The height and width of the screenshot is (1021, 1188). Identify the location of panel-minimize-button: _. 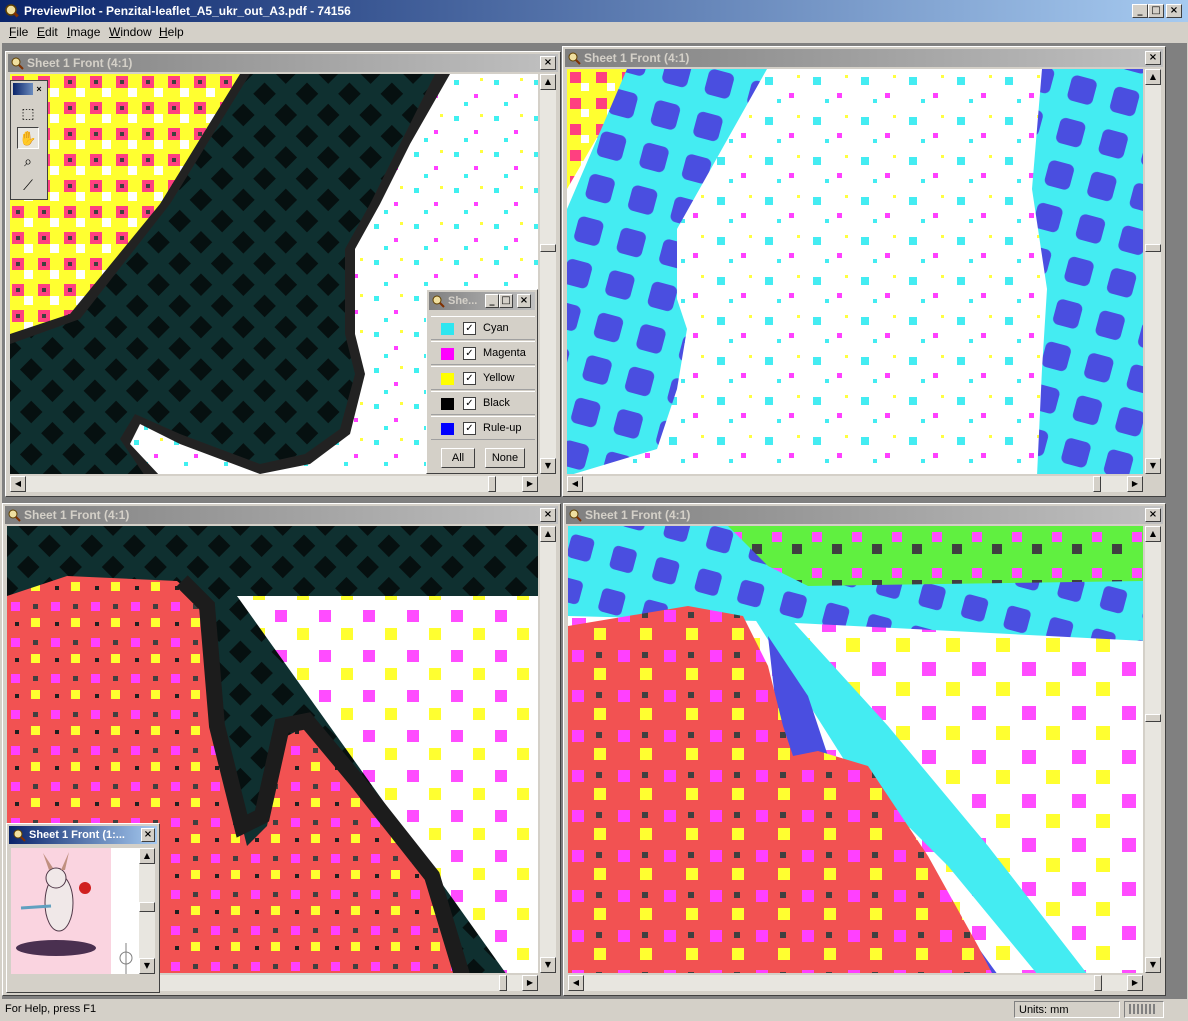
(492, 301).